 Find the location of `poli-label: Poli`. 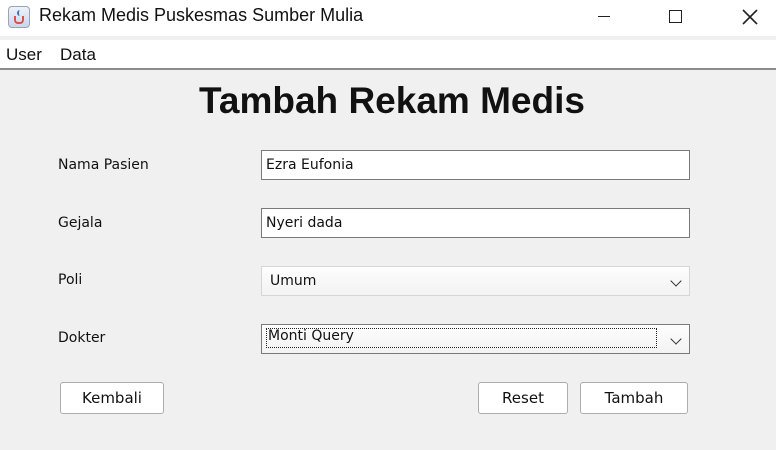

poli-label: Poli is located at coordinates (70, 280).